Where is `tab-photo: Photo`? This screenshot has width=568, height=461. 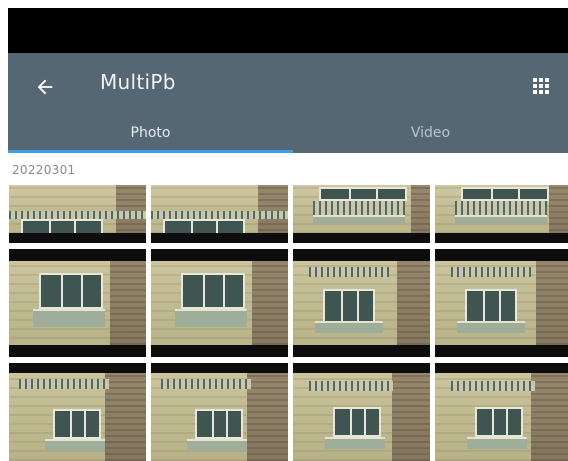
tab-photo: Photo is located at coordinates (150, 133).